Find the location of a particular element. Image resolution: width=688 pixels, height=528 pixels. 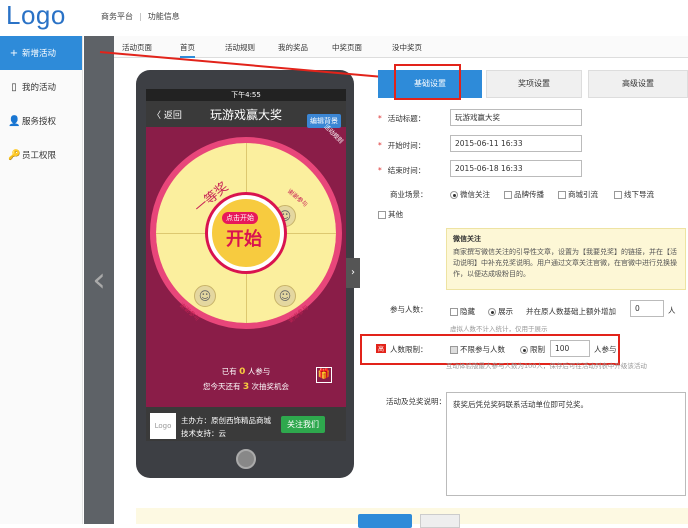

highlight-box-tab is located at coordinates (427, 82).